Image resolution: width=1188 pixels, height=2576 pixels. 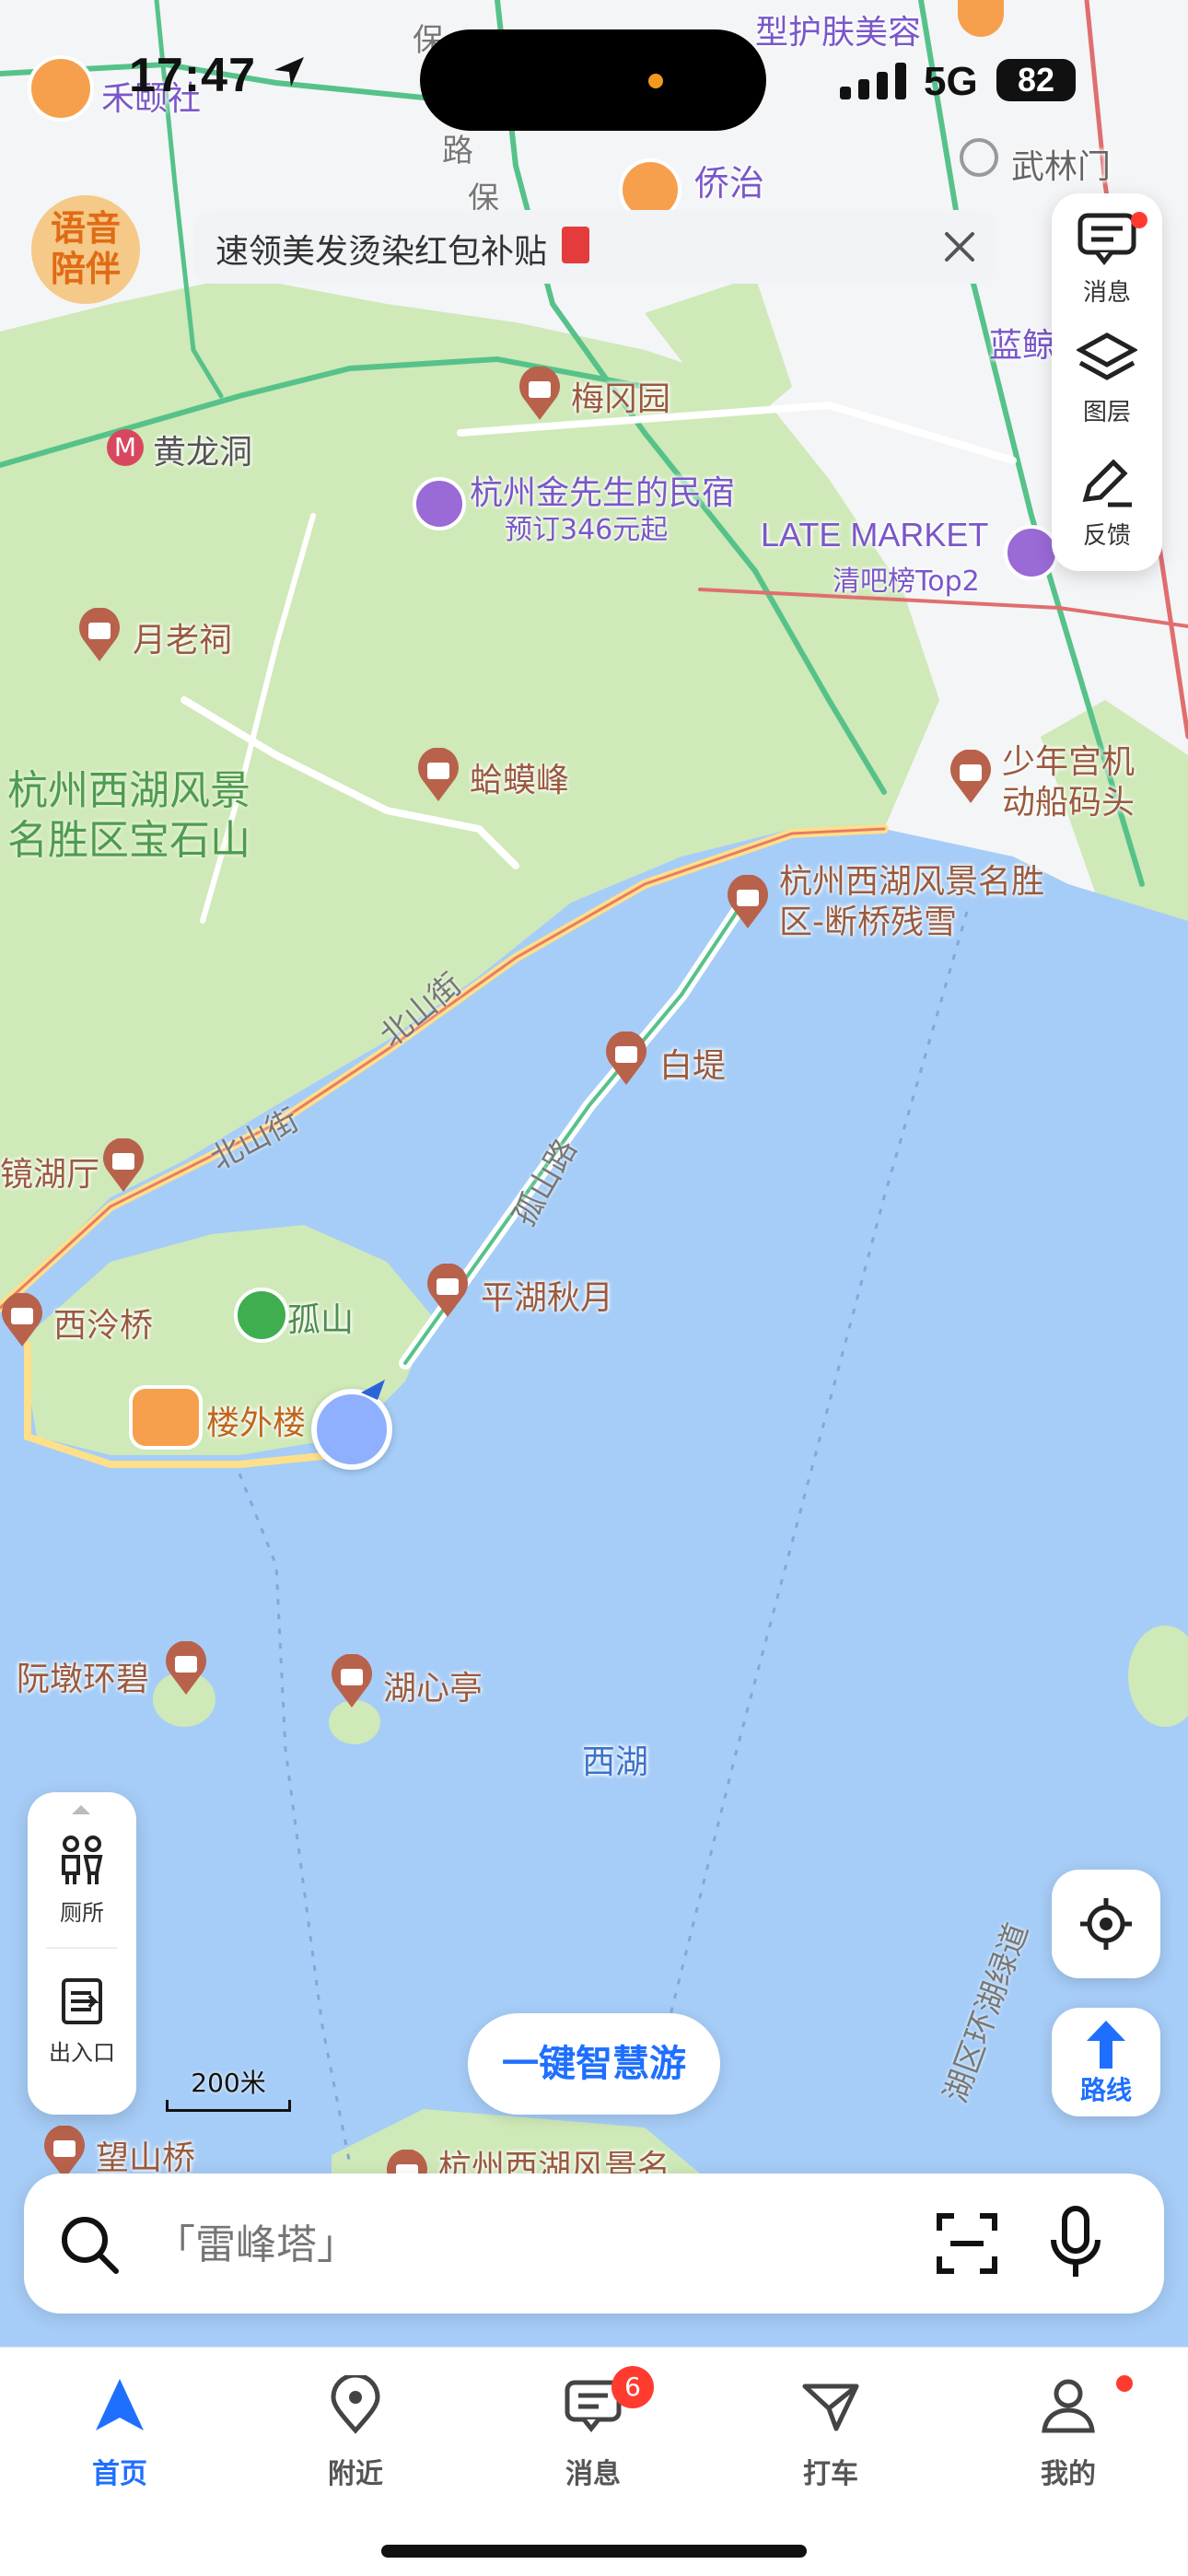 I want to click on search-bar, so click(x=594, y=2244).